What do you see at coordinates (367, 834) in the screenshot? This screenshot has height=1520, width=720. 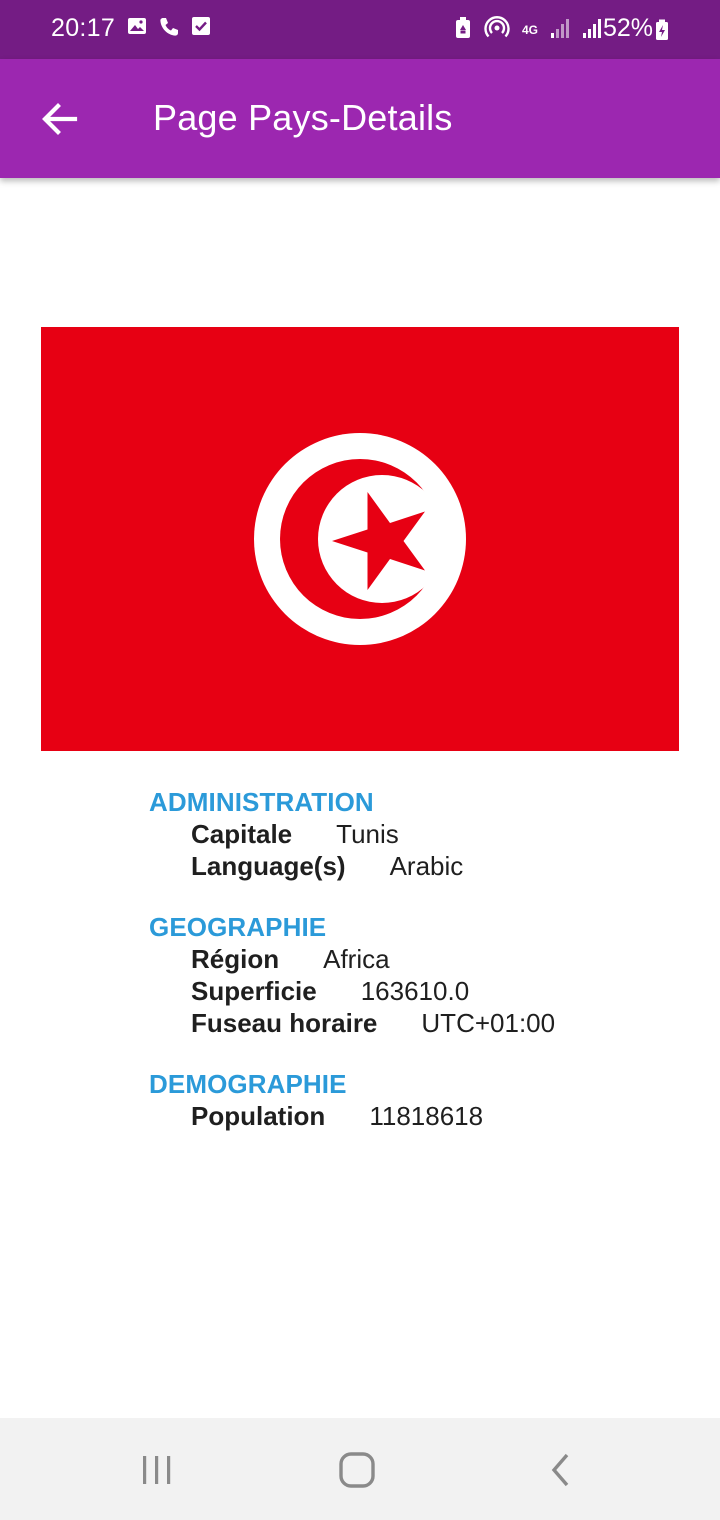 I see `detail-value: Tunis` at bounding box center [367, 834].